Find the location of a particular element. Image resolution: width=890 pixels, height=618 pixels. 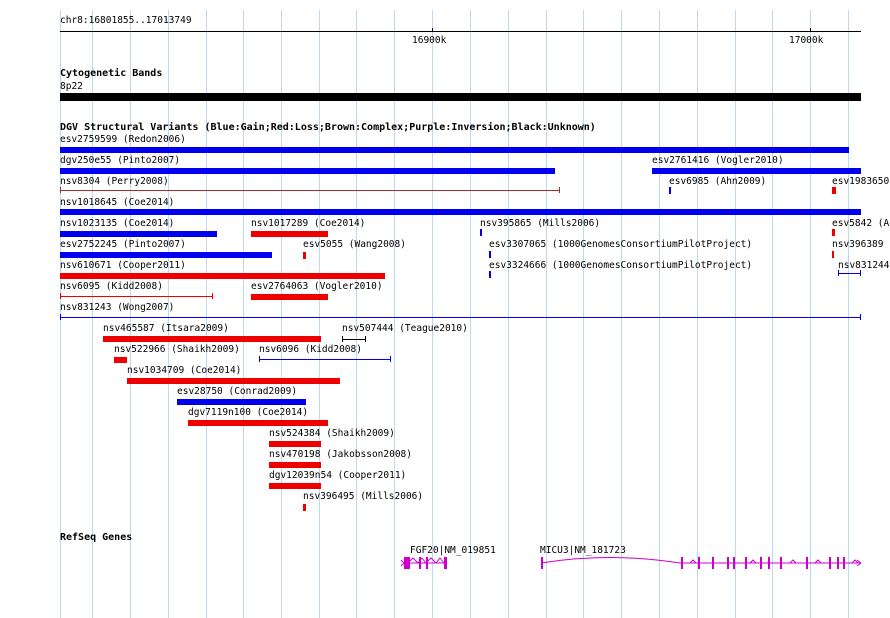

dgv-label-nsv831243: nsv831243 (Wong2007) is located at coordinates (117, 307).